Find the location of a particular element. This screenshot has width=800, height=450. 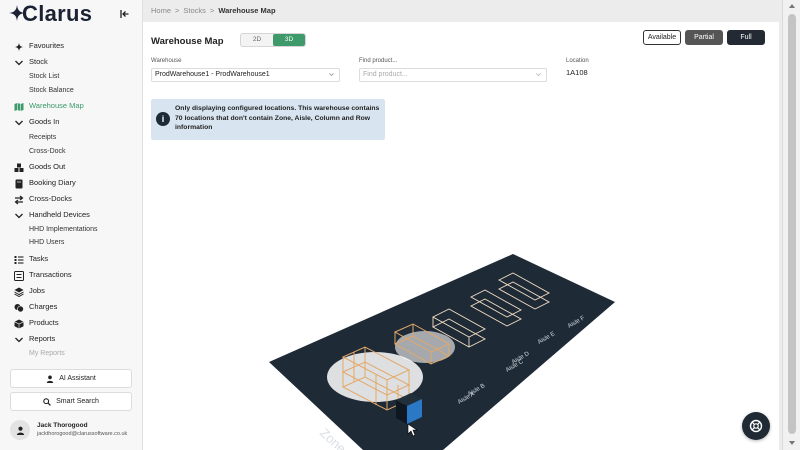

page-scrollbar is located at coordinates (791, 225).